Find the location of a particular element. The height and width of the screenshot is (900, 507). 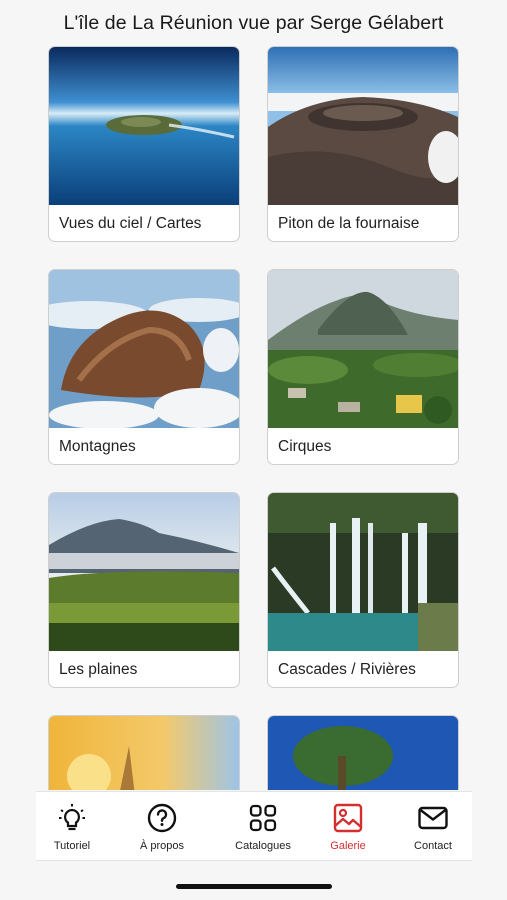

gallery-card-sunset is located at coordinates (144, 752).